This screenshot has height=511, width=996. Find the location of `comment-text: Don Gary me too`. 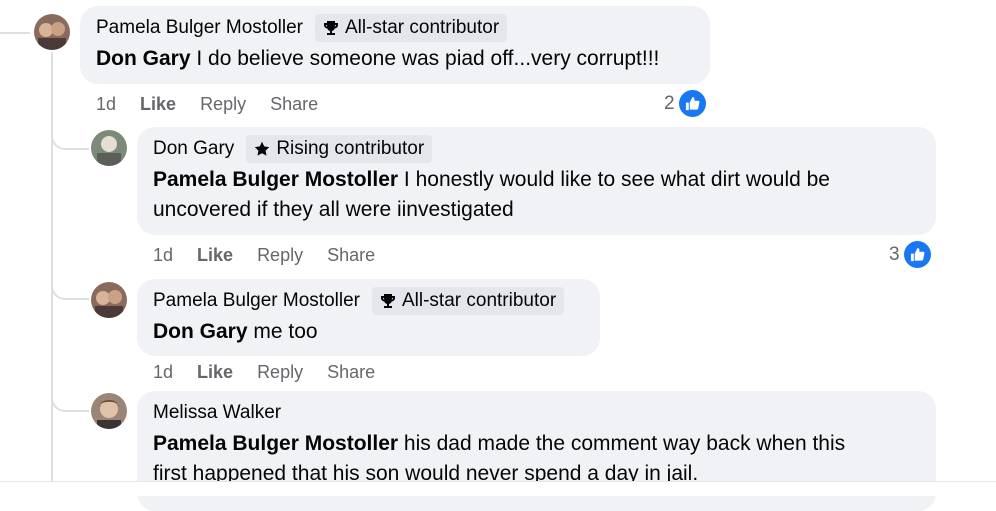

comment-text: Don Gary me too is located at coordinates (235, 331).